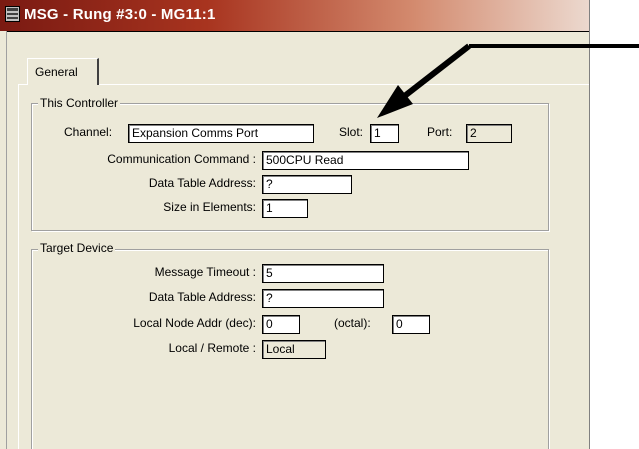 This screenshot has width=639, height=449. What do you see at coordinates (212, 348) in the screenshot?
I see `local-remote-label: Local / Remote :` at bounding box center [212, 348].